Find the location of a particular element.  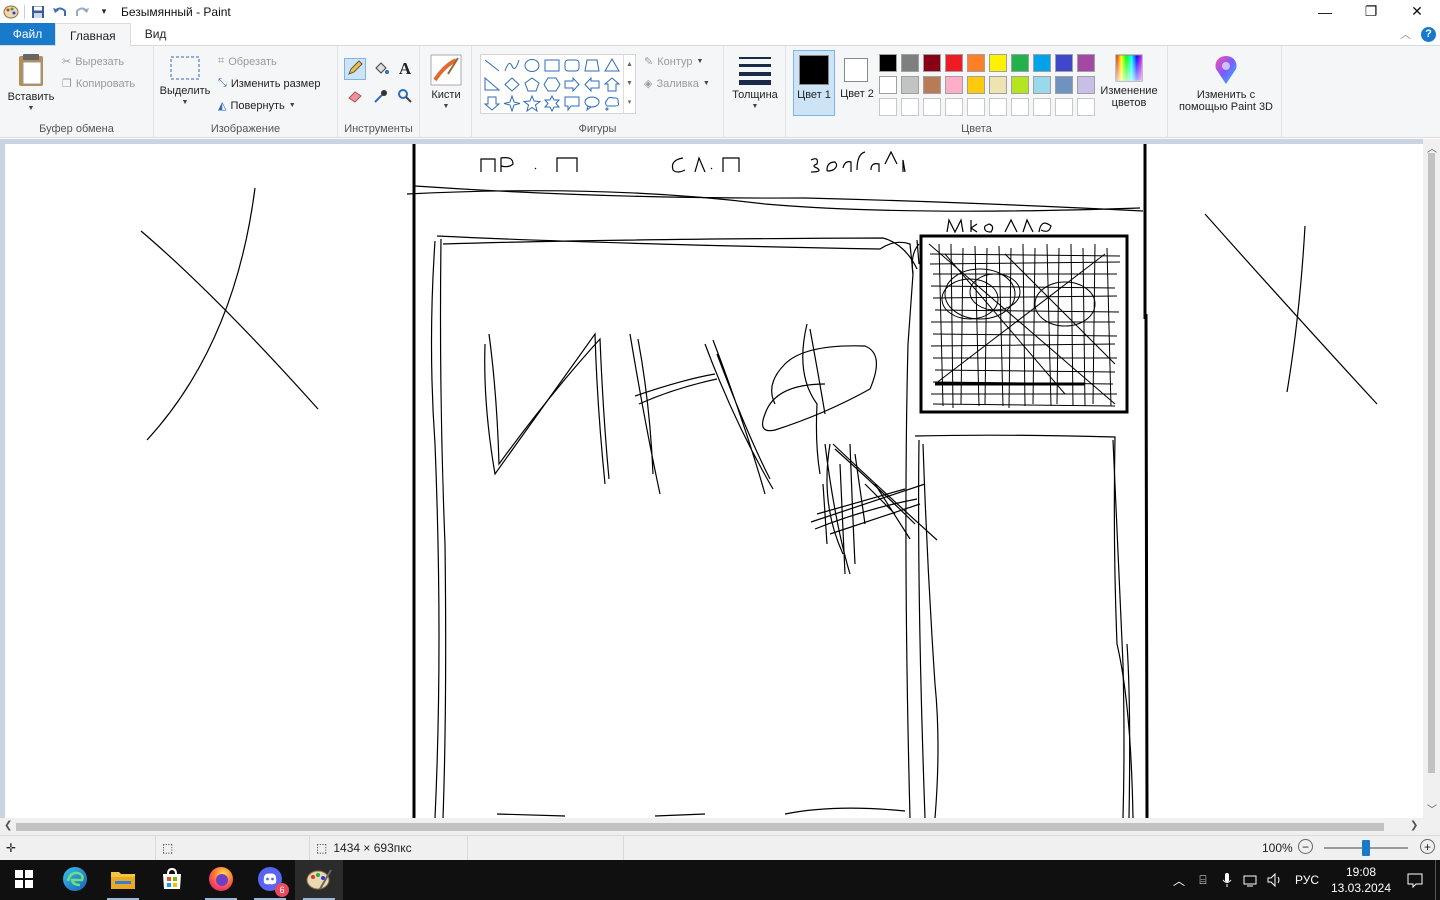

tab-view: Вид is located at coordinates (156, 34).